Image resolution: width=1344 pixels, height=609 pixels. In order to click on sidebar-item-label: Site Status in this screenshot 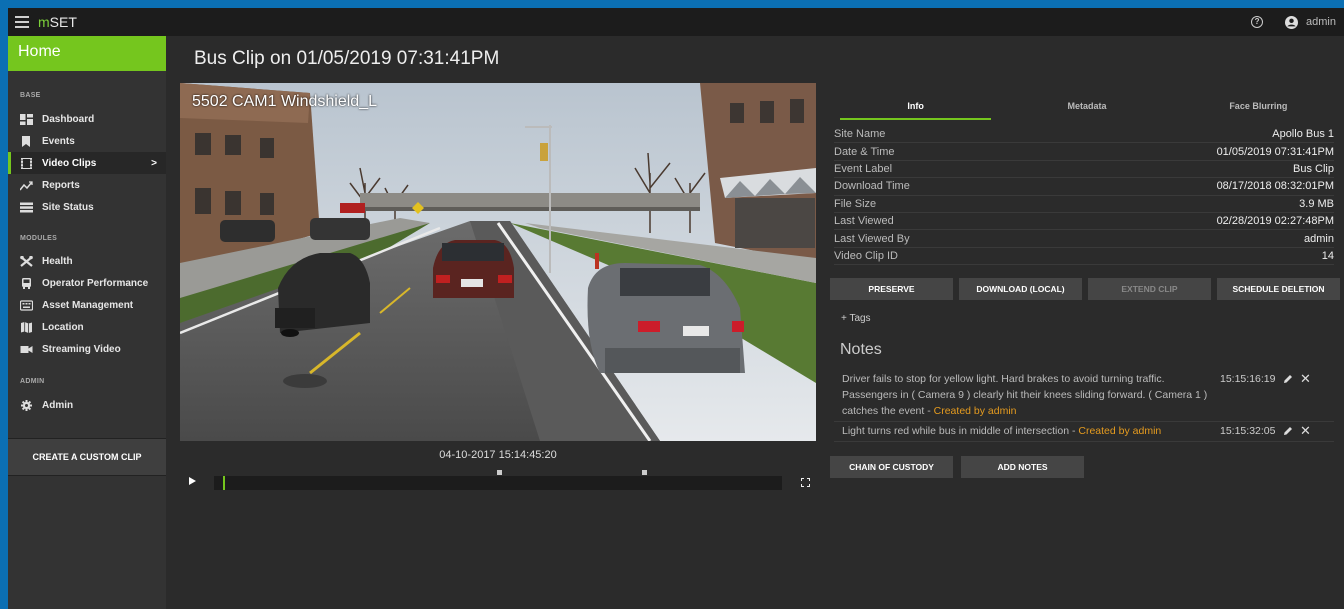, I will do `click(68, 207)`.